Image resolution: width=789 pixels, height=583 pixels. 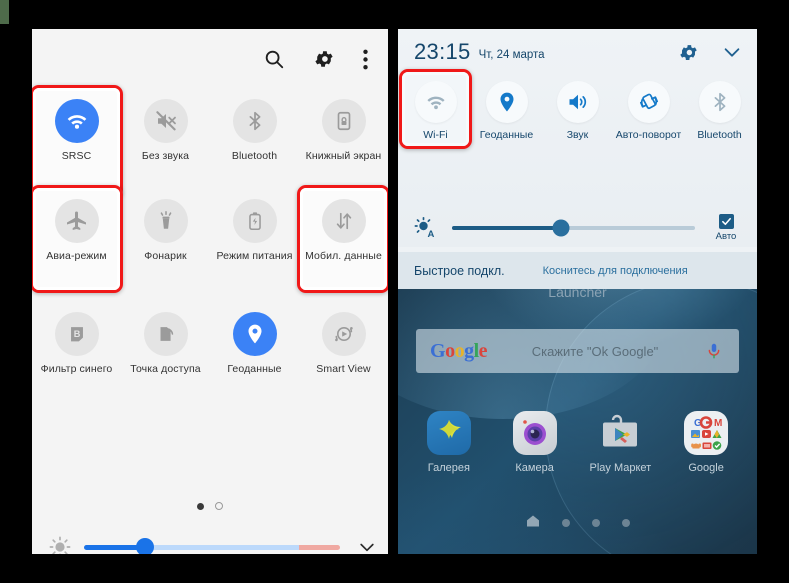 I want to click on blue-light-filter-icon: B, so click(x=76, y=334).